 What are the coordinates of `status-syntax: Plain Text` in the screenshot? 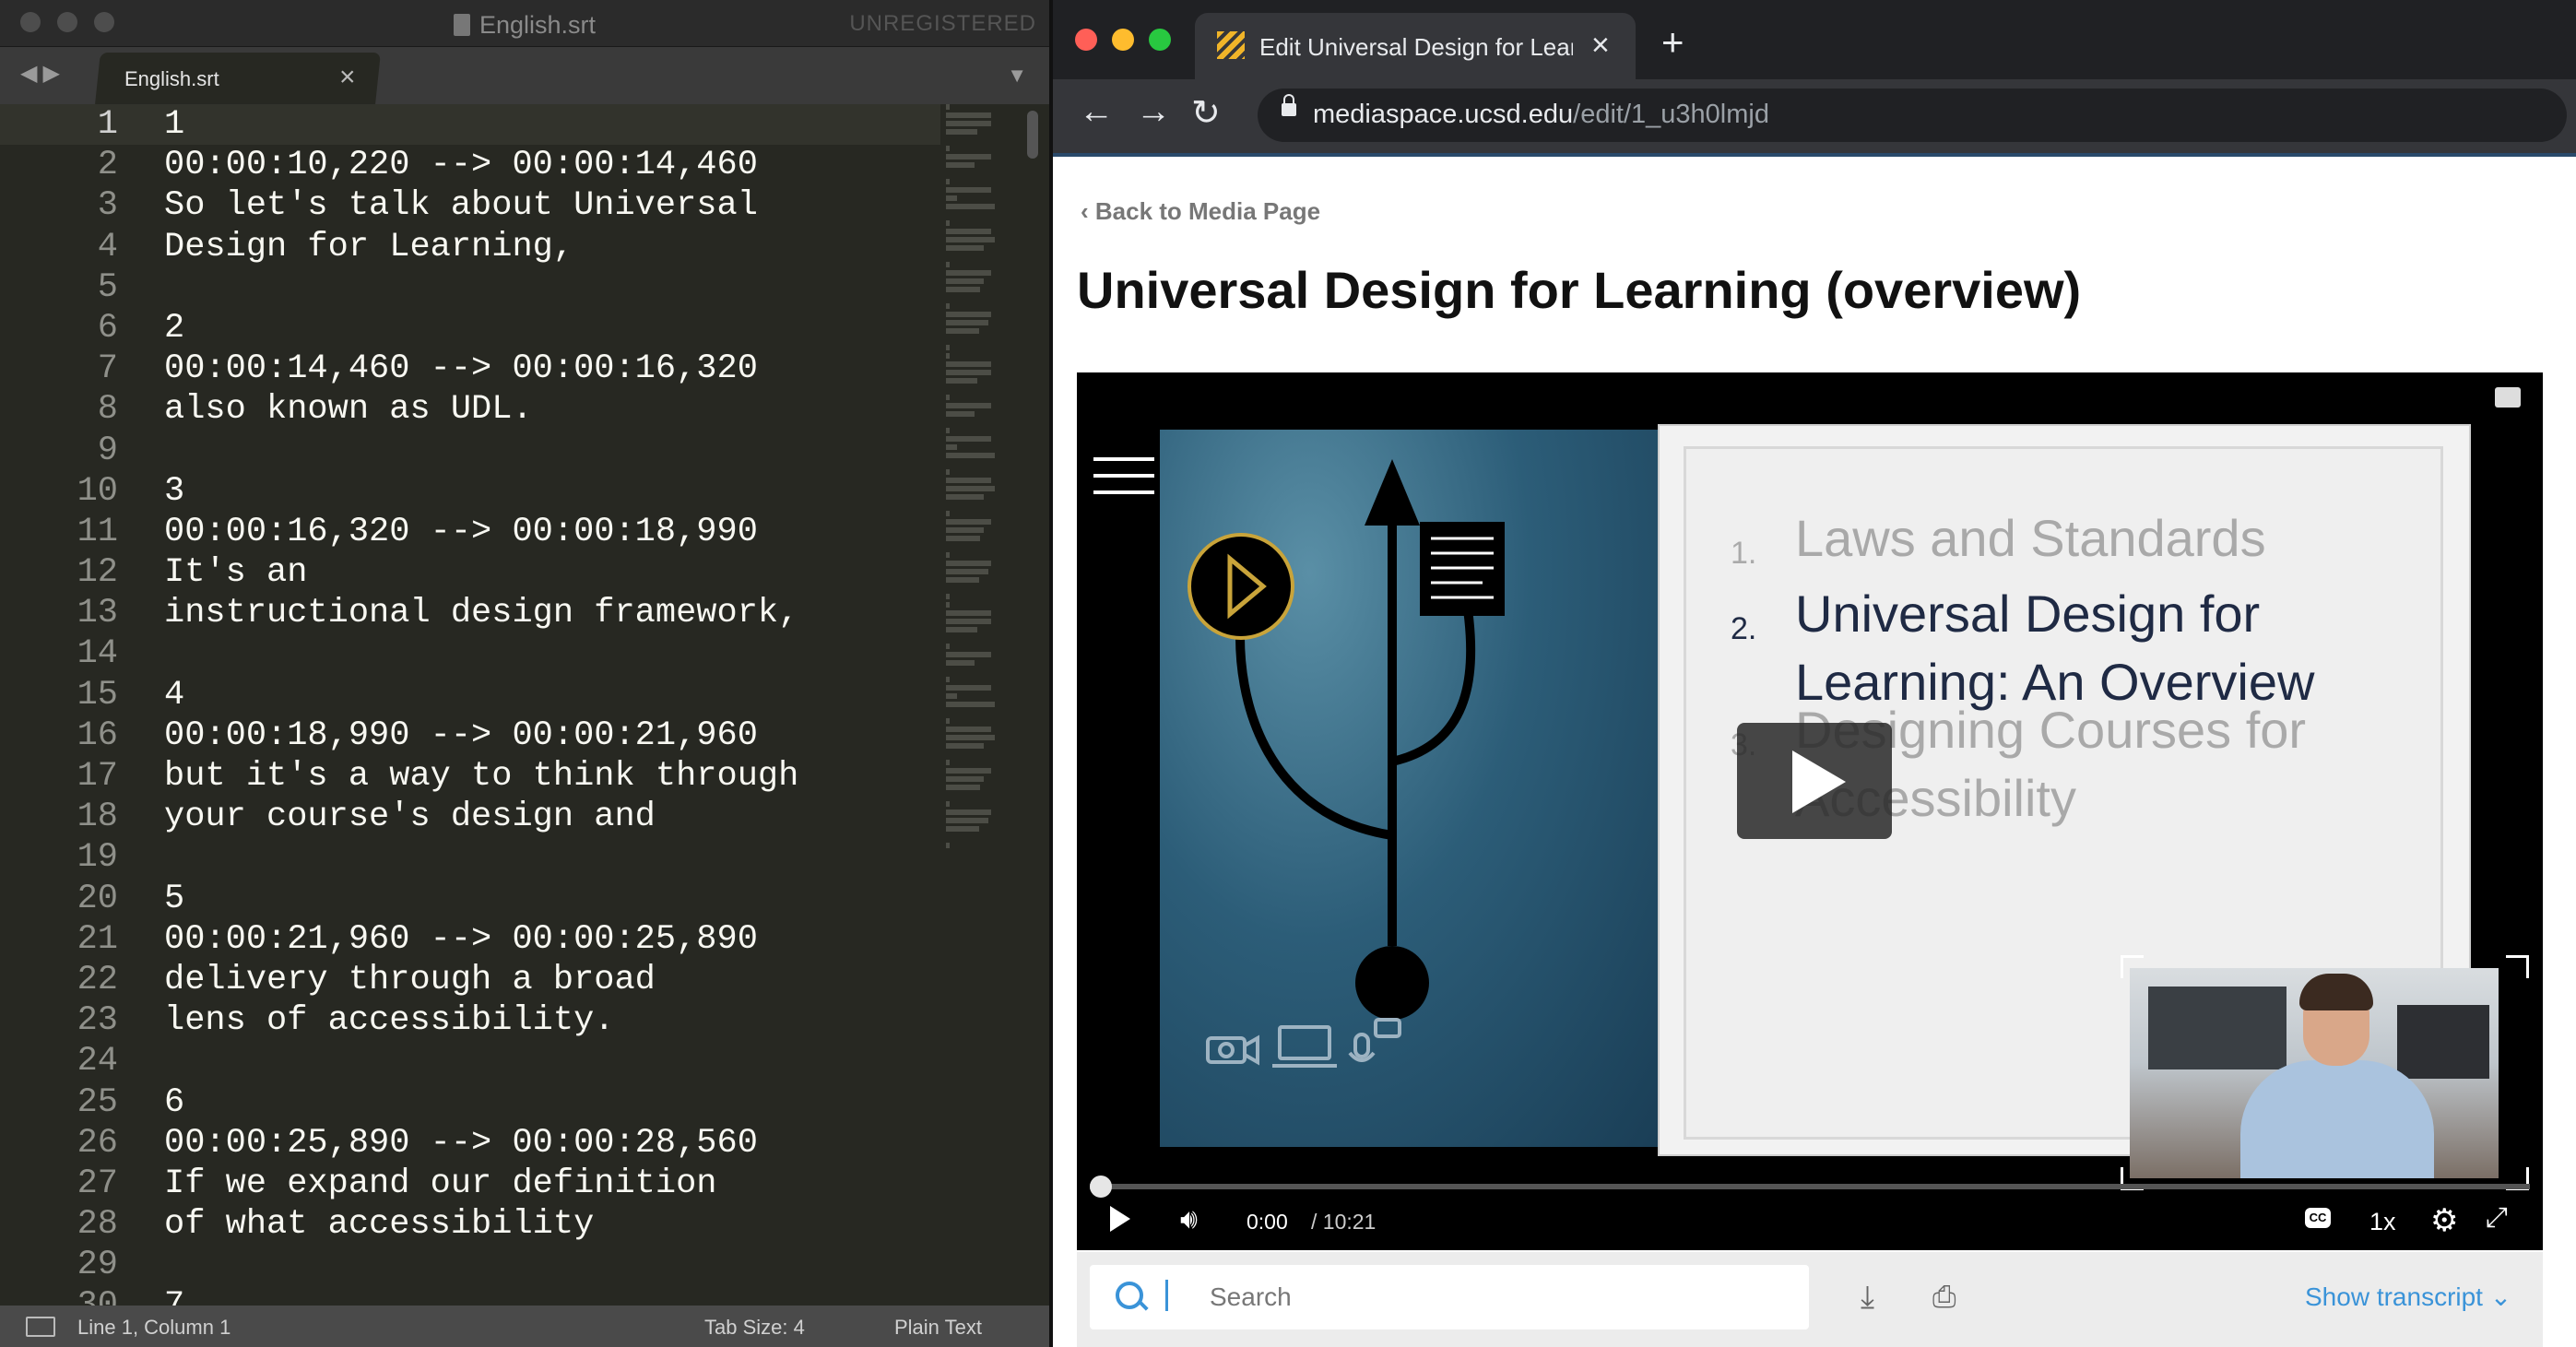 It's located at (938, 1328).